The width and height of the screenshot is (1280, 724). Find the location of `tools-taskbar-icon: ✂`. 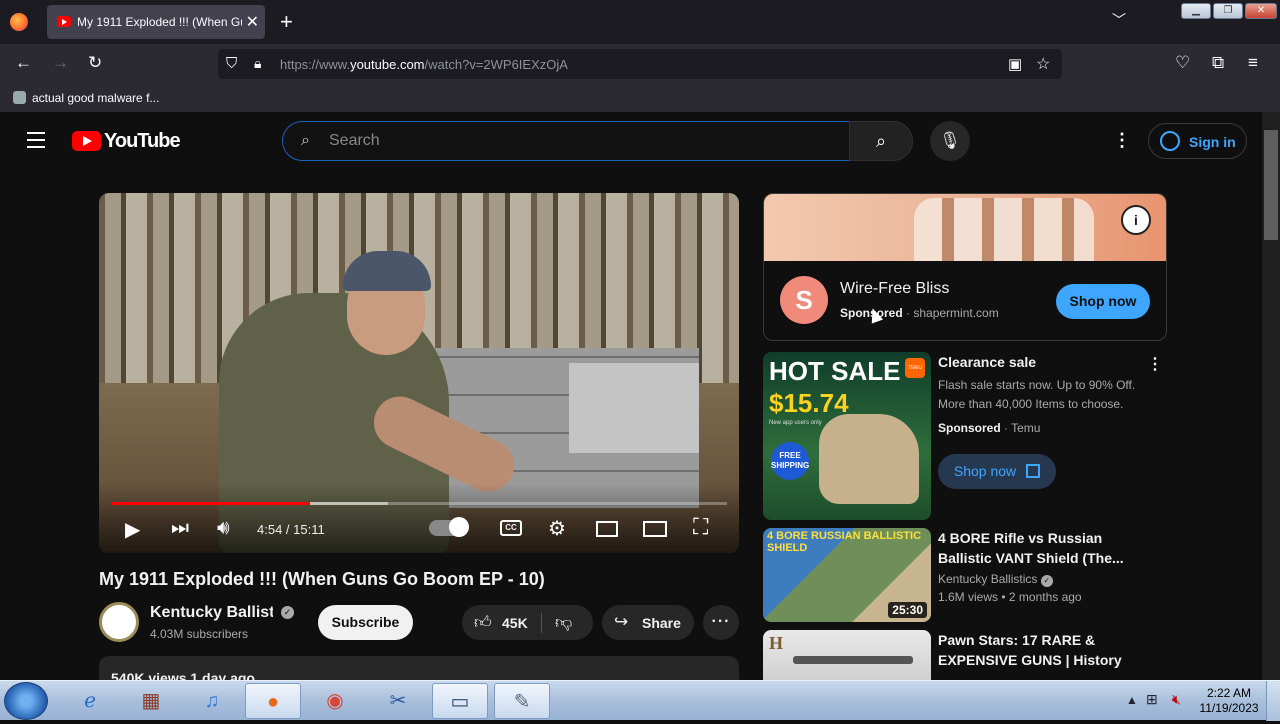

tools-taskbar-icon: ✂ is located at coordinates (398, 701).